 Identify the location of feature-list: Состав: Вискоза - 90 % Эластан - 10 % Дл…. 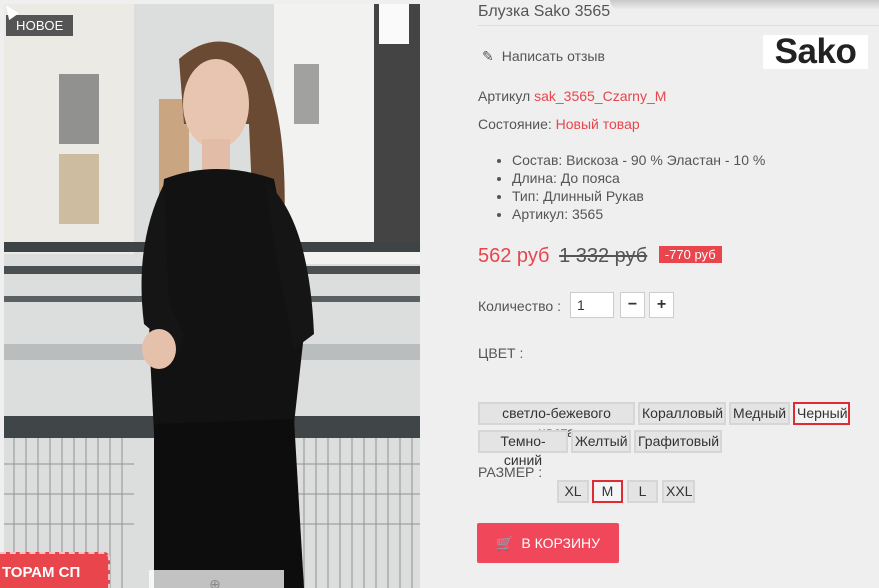
(630, 187).